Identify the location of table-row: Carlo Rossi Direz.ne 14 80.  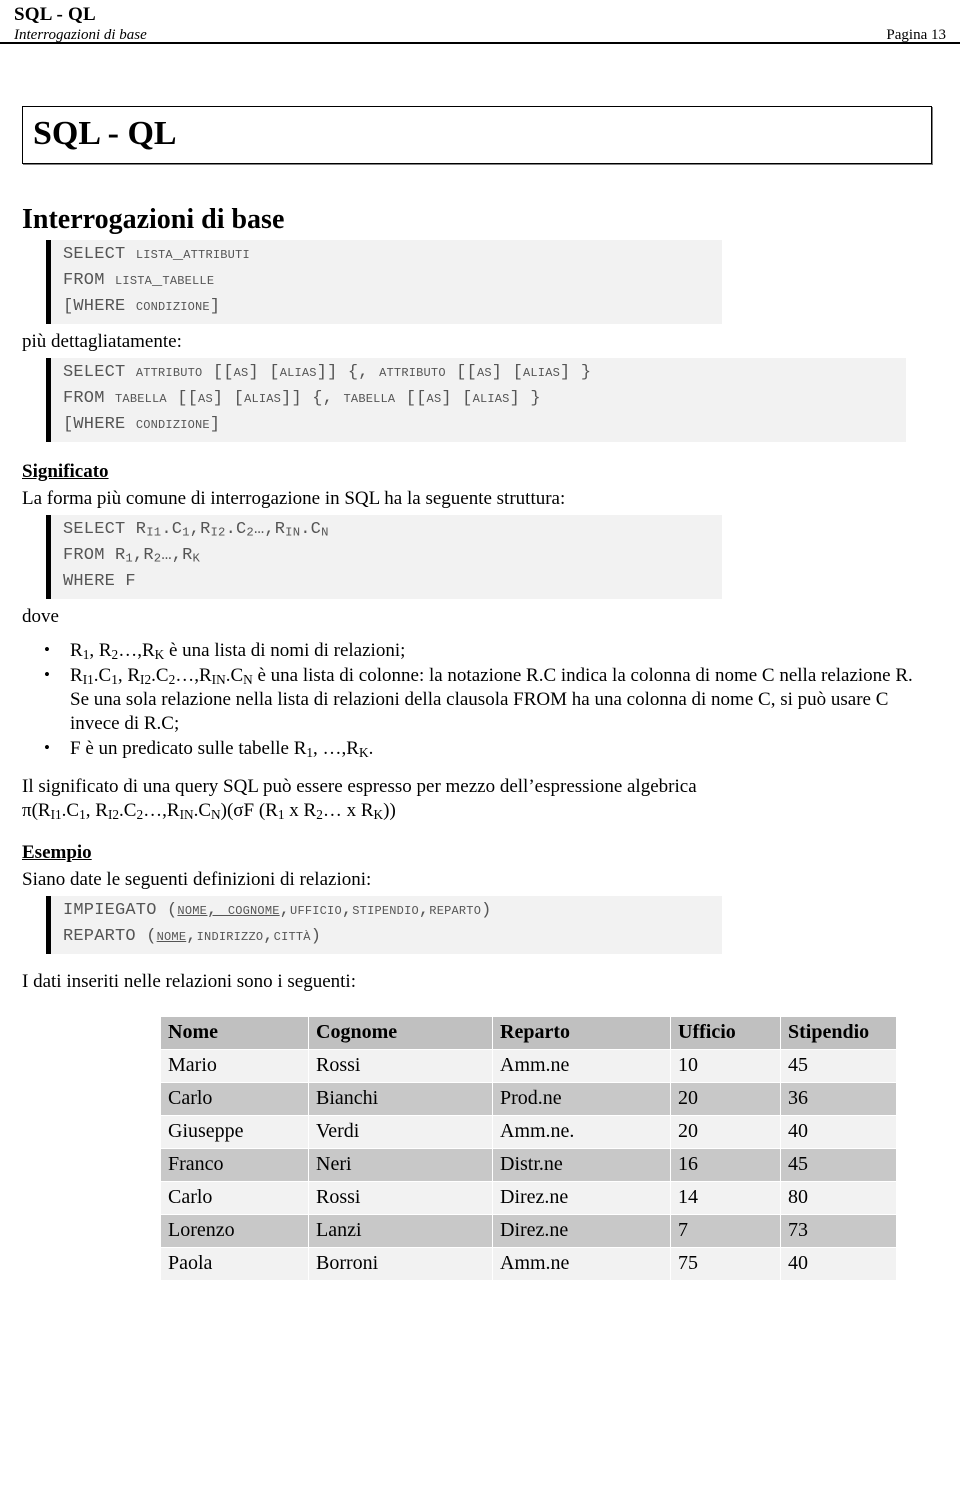
(528, 1198).